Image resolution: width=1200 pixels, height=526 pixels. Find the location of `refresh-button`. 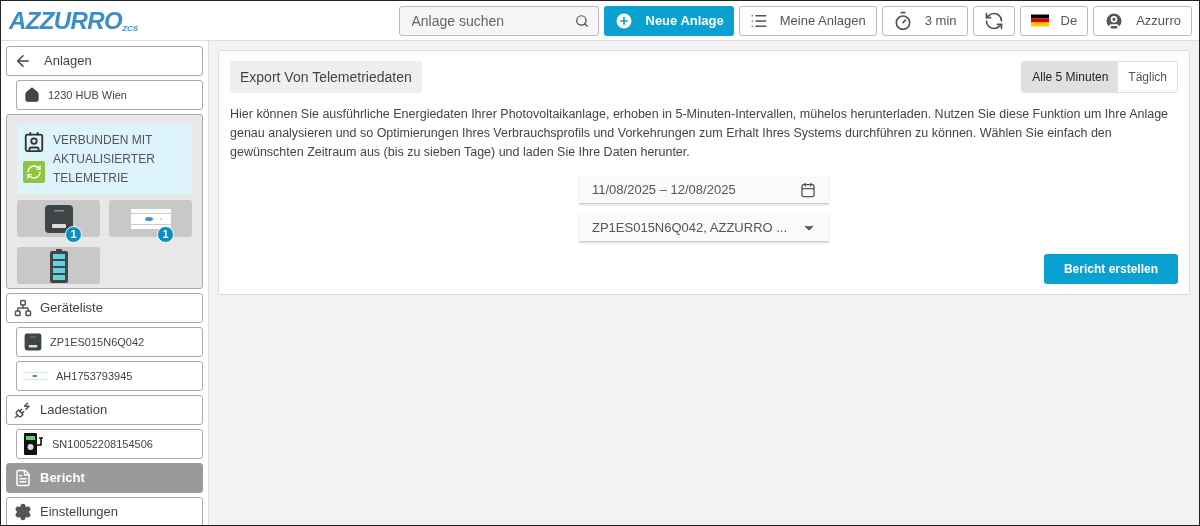

refresh-button is located at coordinates (993, 20).